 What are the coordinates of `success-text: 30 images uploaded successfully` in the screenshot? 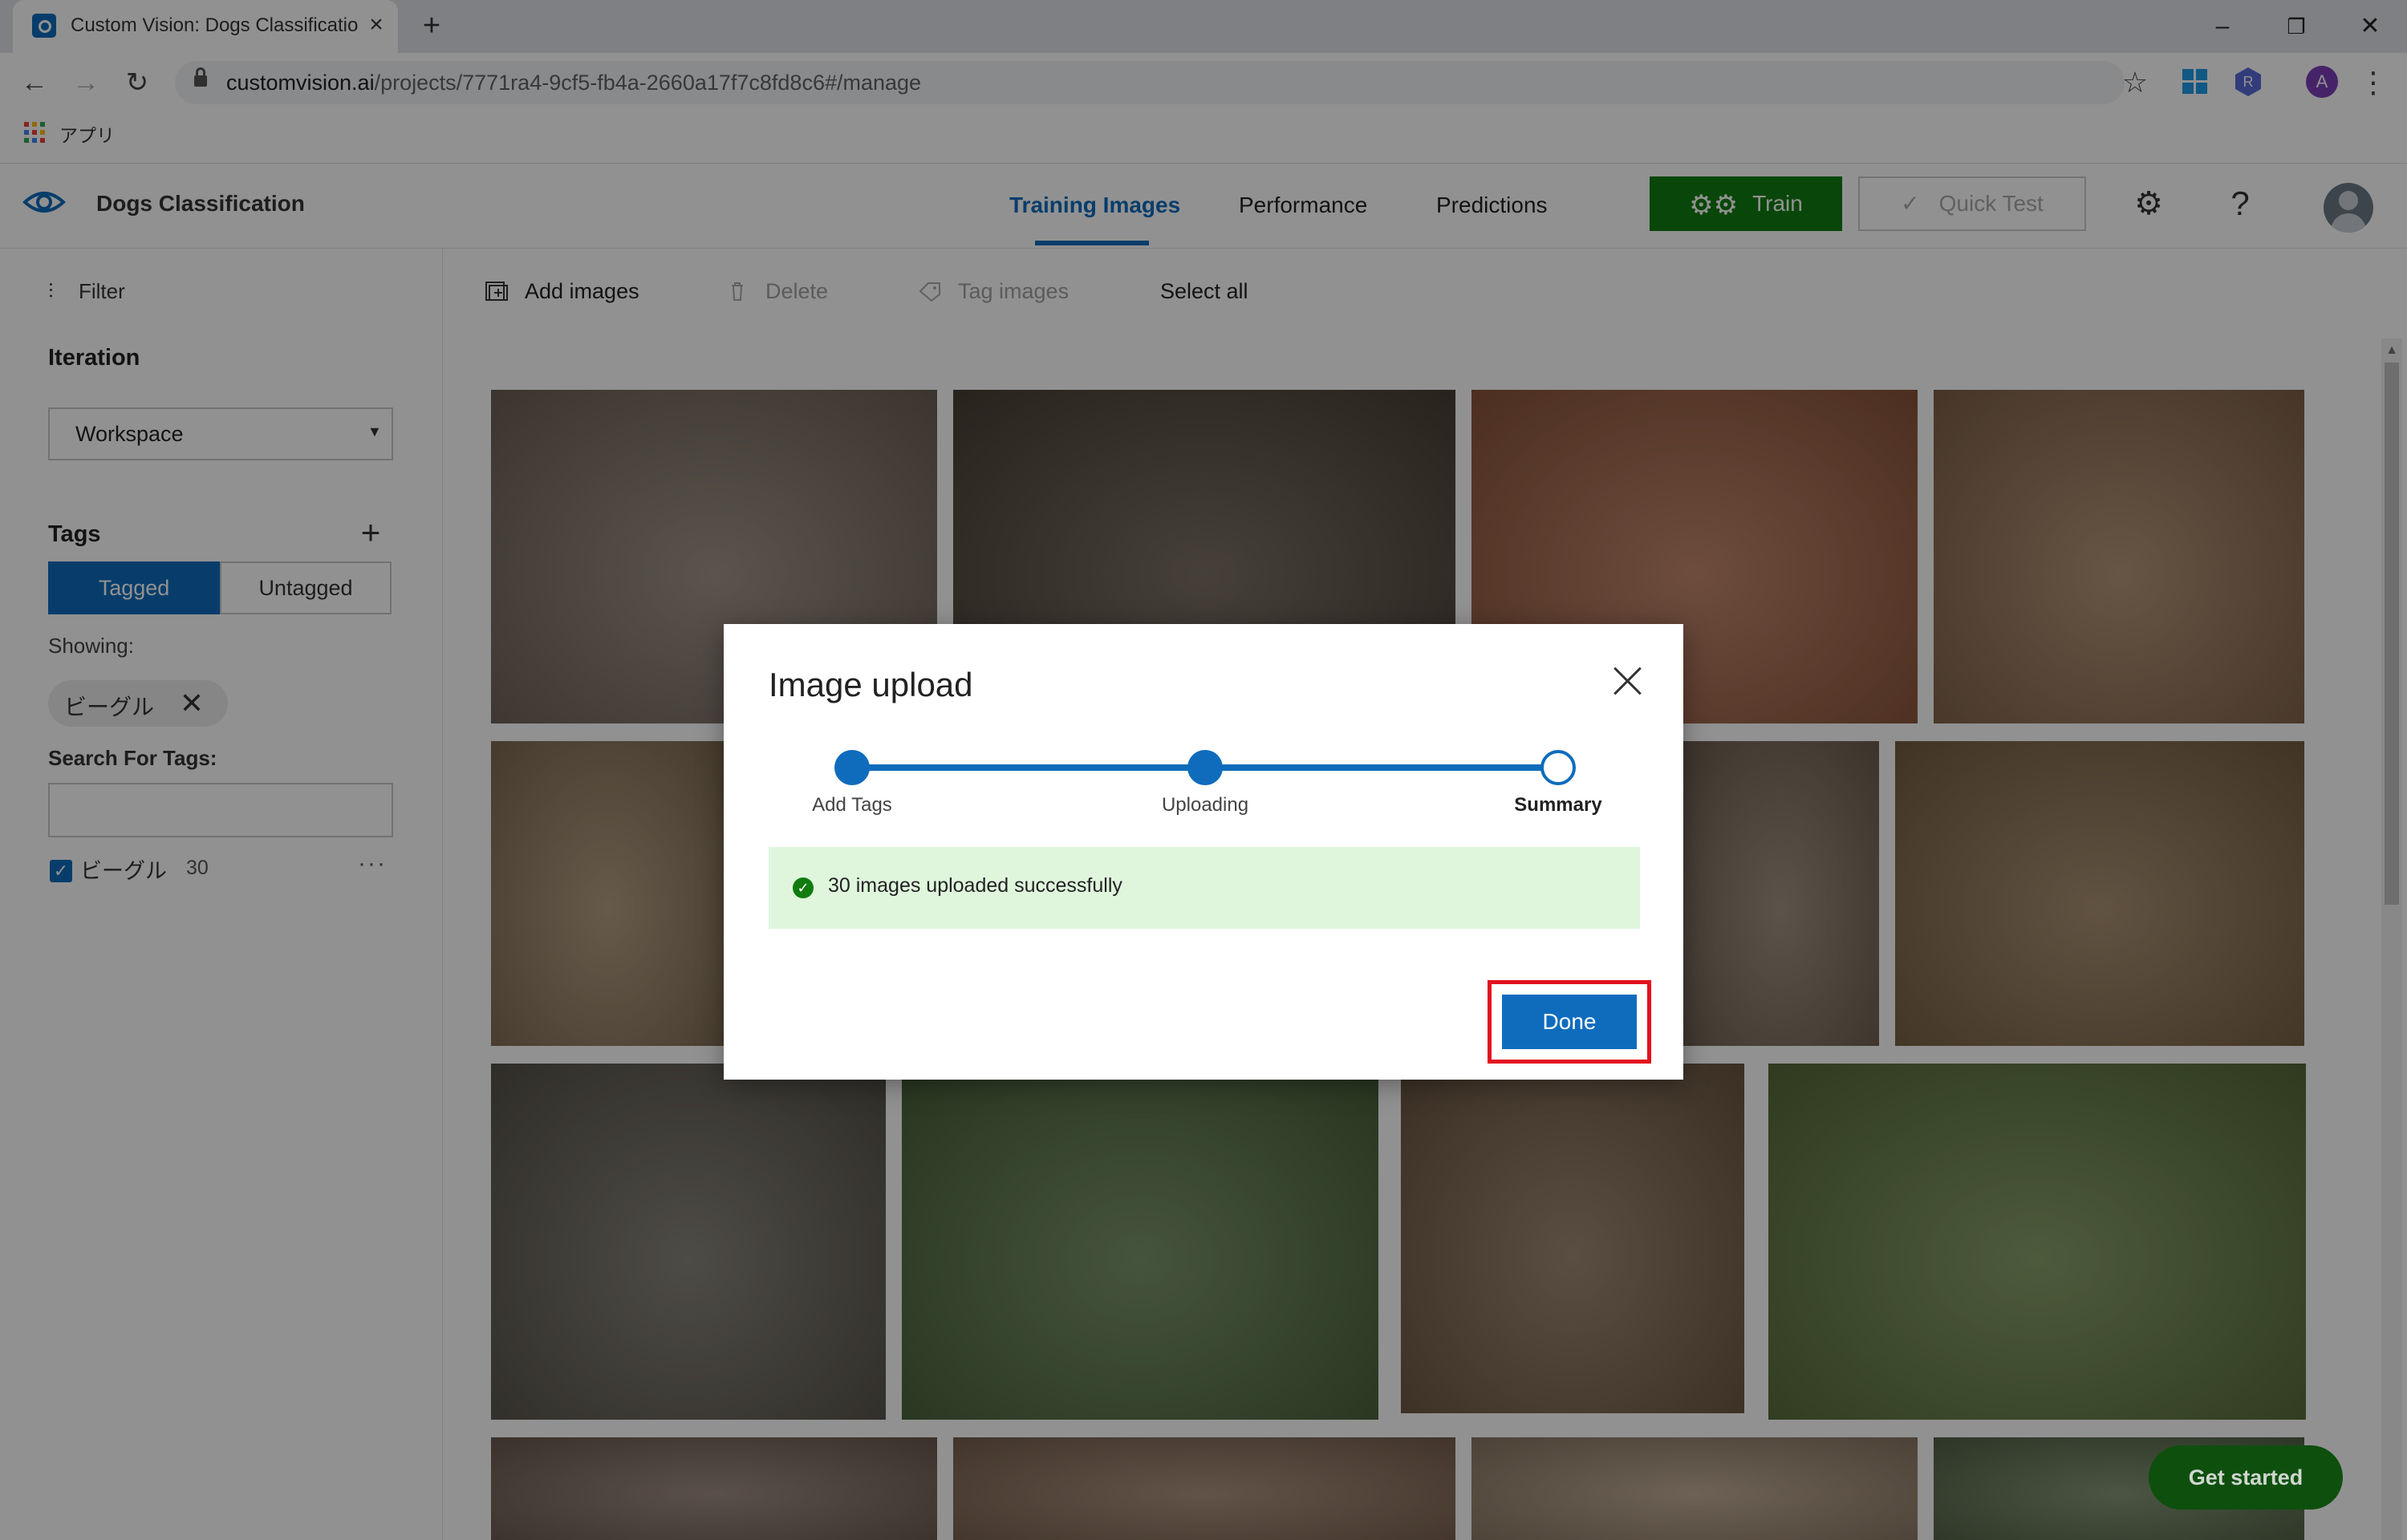 It's located at (975, 885).